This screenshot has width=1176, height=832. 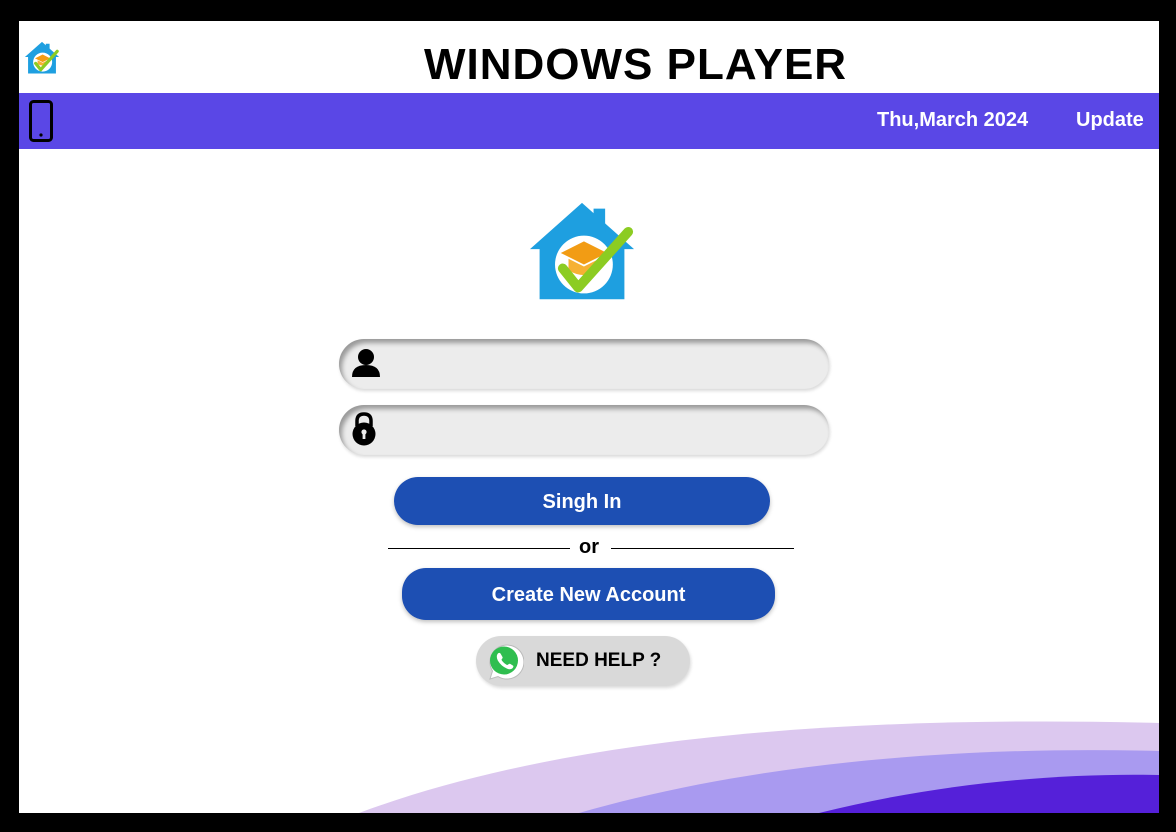 I want to click on decorative-waves, so click(x=759, y=767).